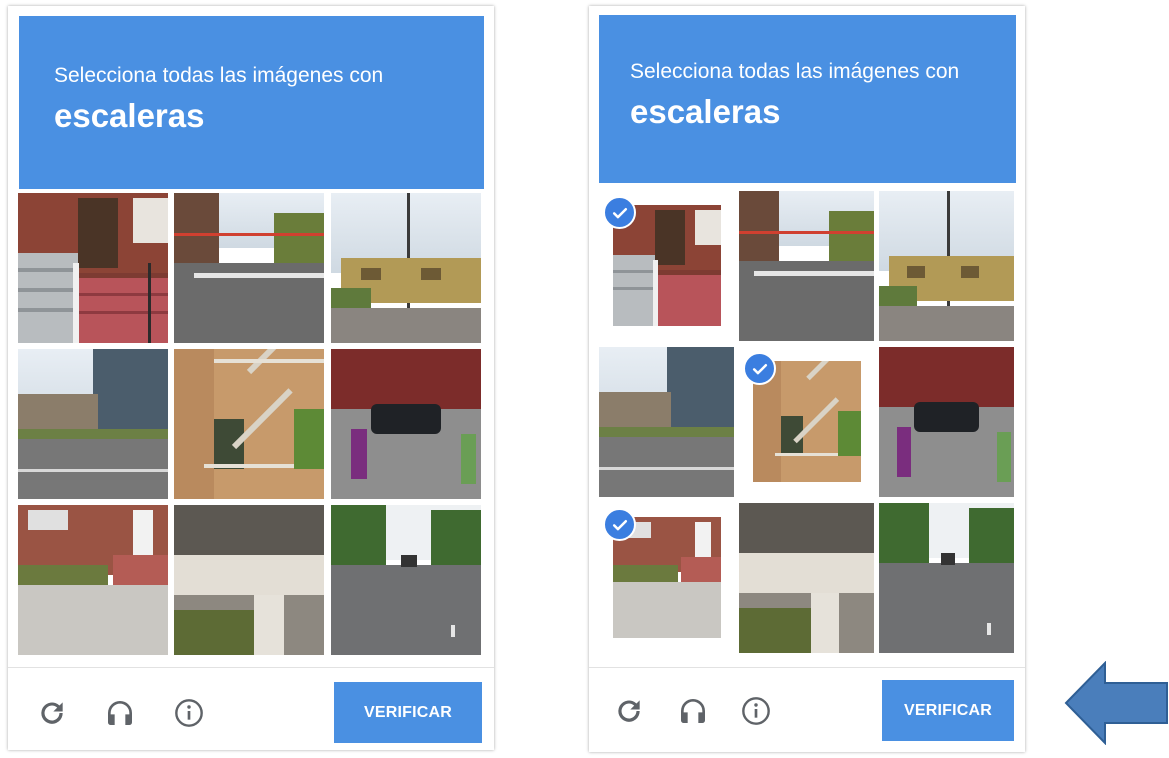  Describe the element at coordinates (1116, 703) in the screenshot. I see `arrow-left-icon` at that location.